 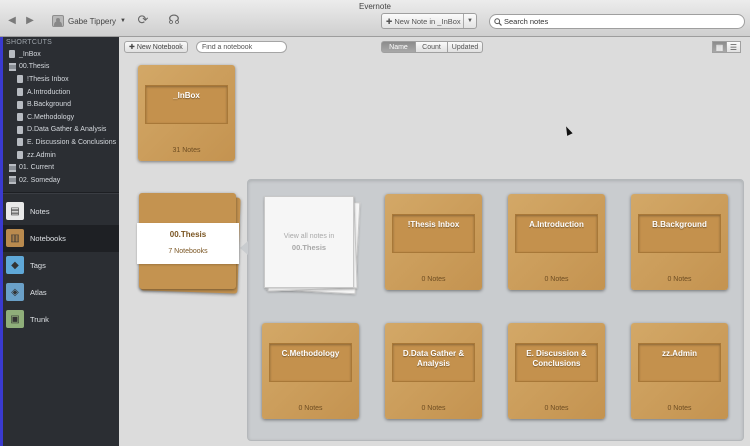 I want to click on shortcut-label: B.Background, so click(x=49, y=105).